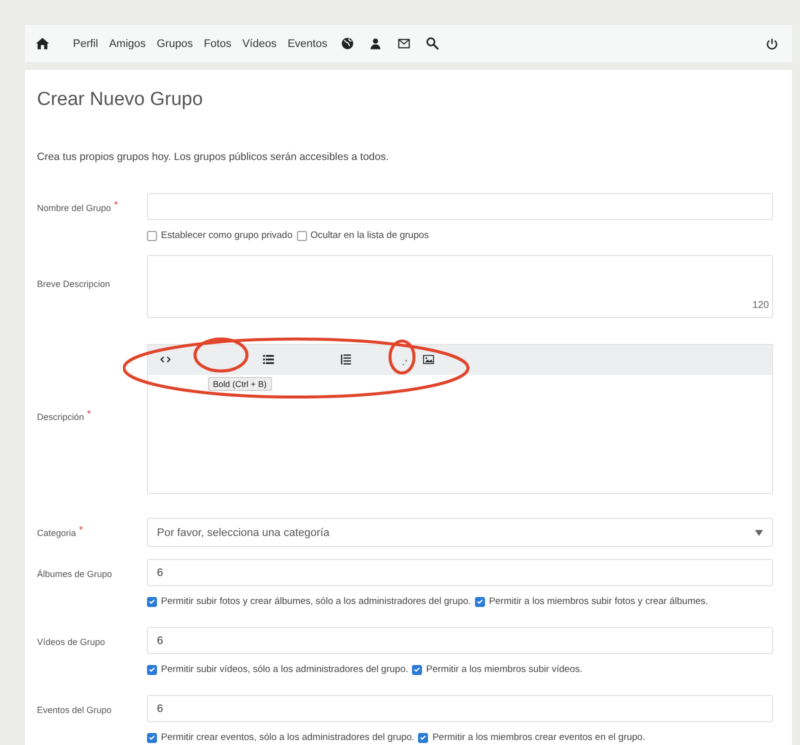 The height and width of the screenshot is (745, 800). Describe the element at coordinates (404, 44) in the screenshot. I see `mail-icon` at that location.